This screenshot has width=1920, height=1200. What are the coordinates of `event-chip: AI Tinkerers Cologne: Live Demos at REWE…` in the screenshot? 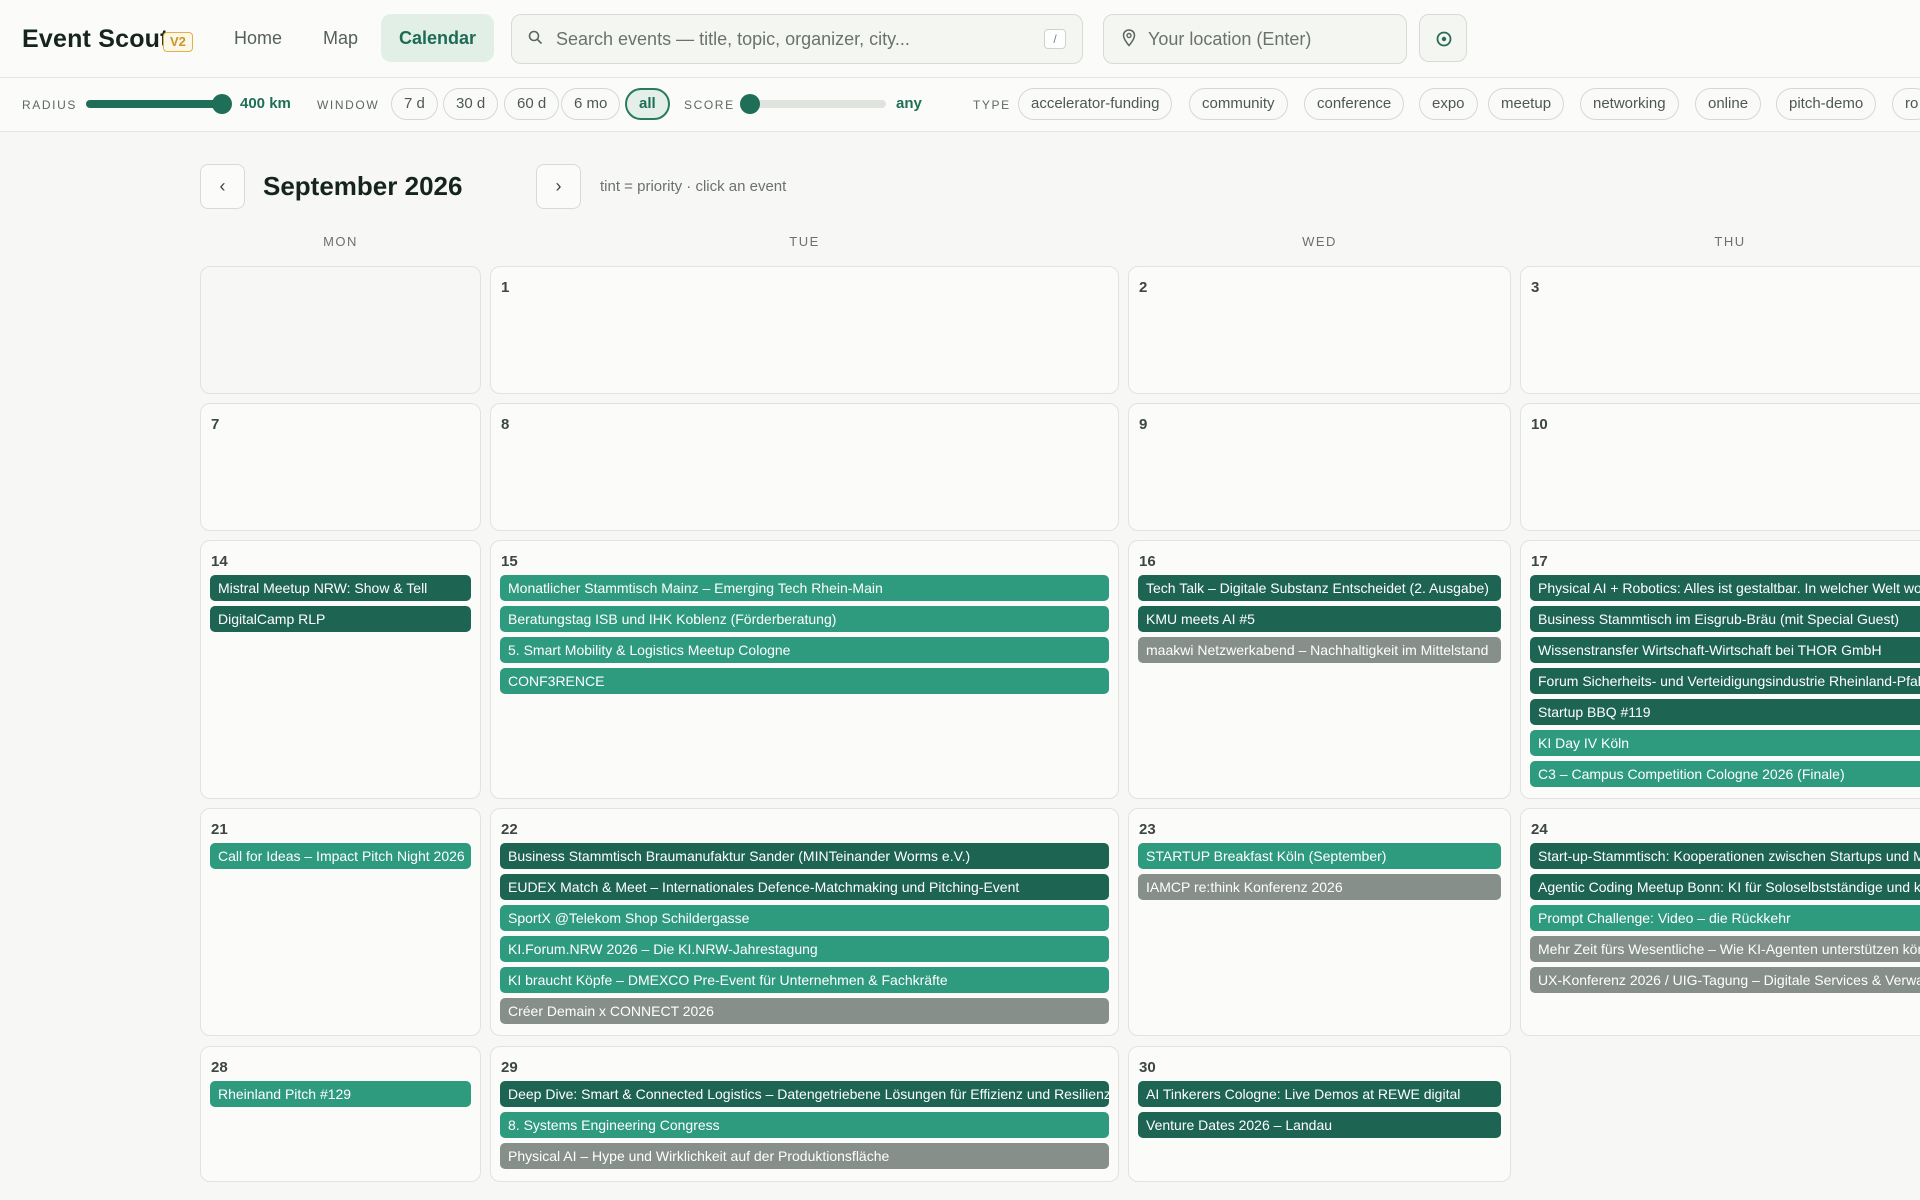 It's located at (1319, 1094).